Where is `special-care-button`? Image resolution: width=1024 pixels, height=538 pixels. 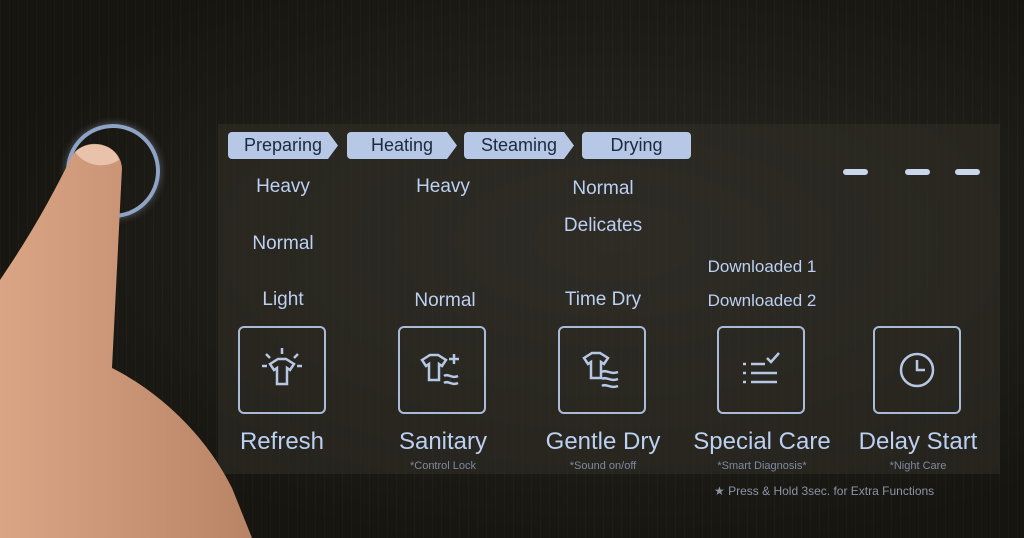 special-care-button is located at coordinates (761, 370).